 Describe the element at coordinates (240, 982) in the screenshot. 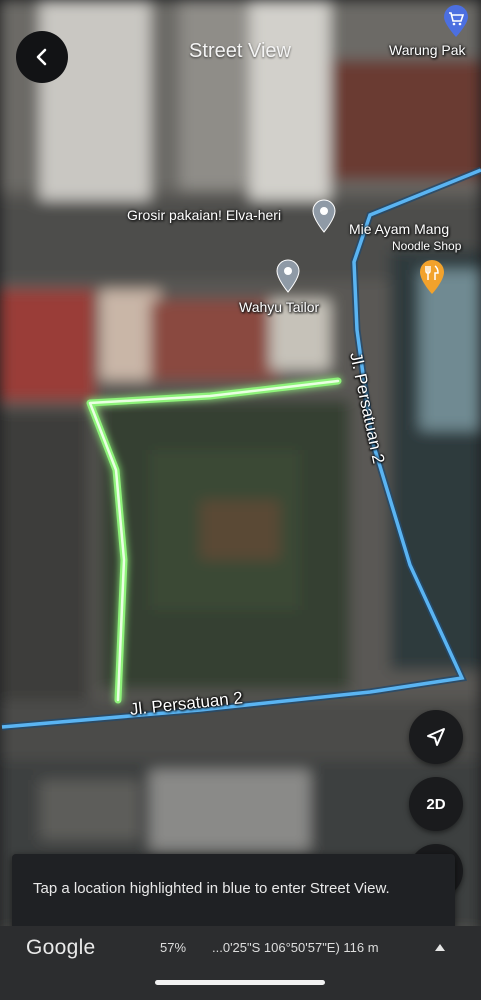

I see `home-indicator` at that location.